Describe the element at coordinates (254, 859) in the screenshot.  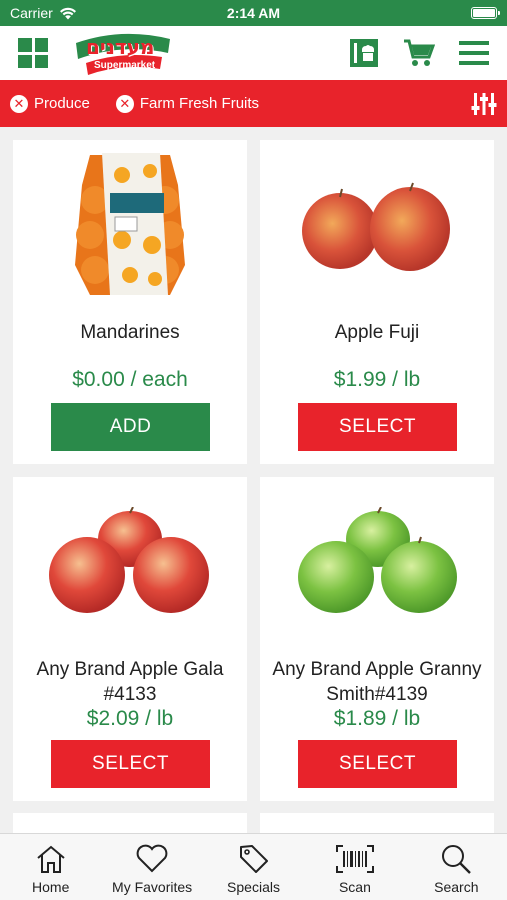
I see `tag-icon` at that location.